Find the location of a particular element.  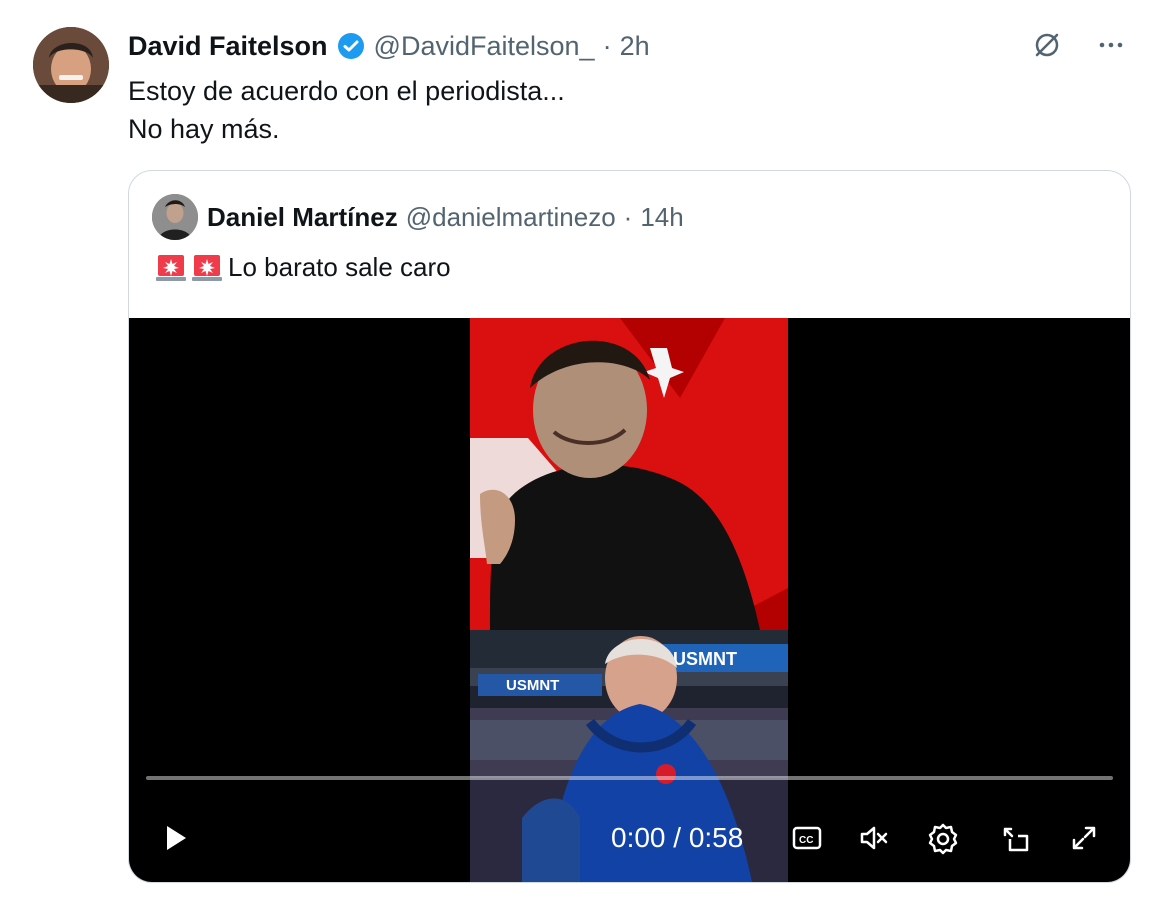

siren-emoji-group is located at coordinates (189, 267).